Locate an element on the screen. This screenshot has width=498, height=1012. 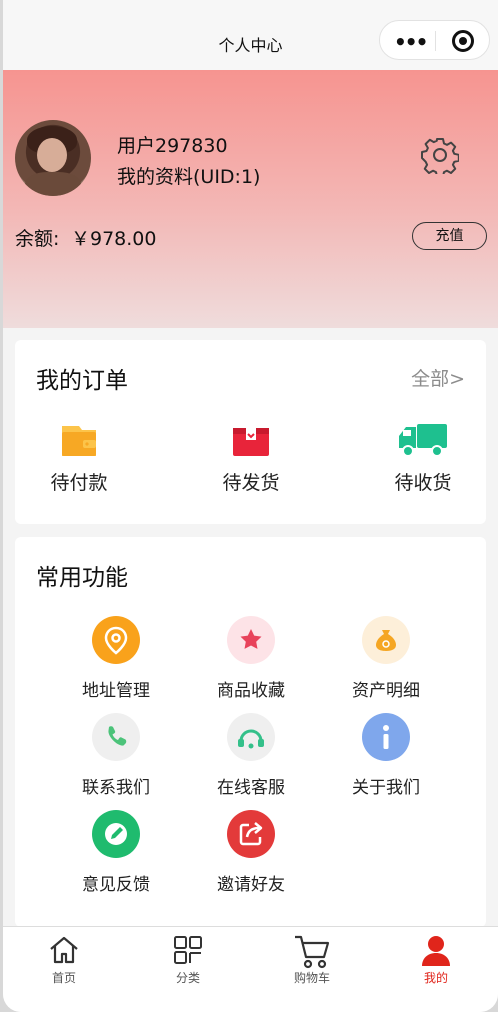
phone-icon is located at coordinates (116, 737).